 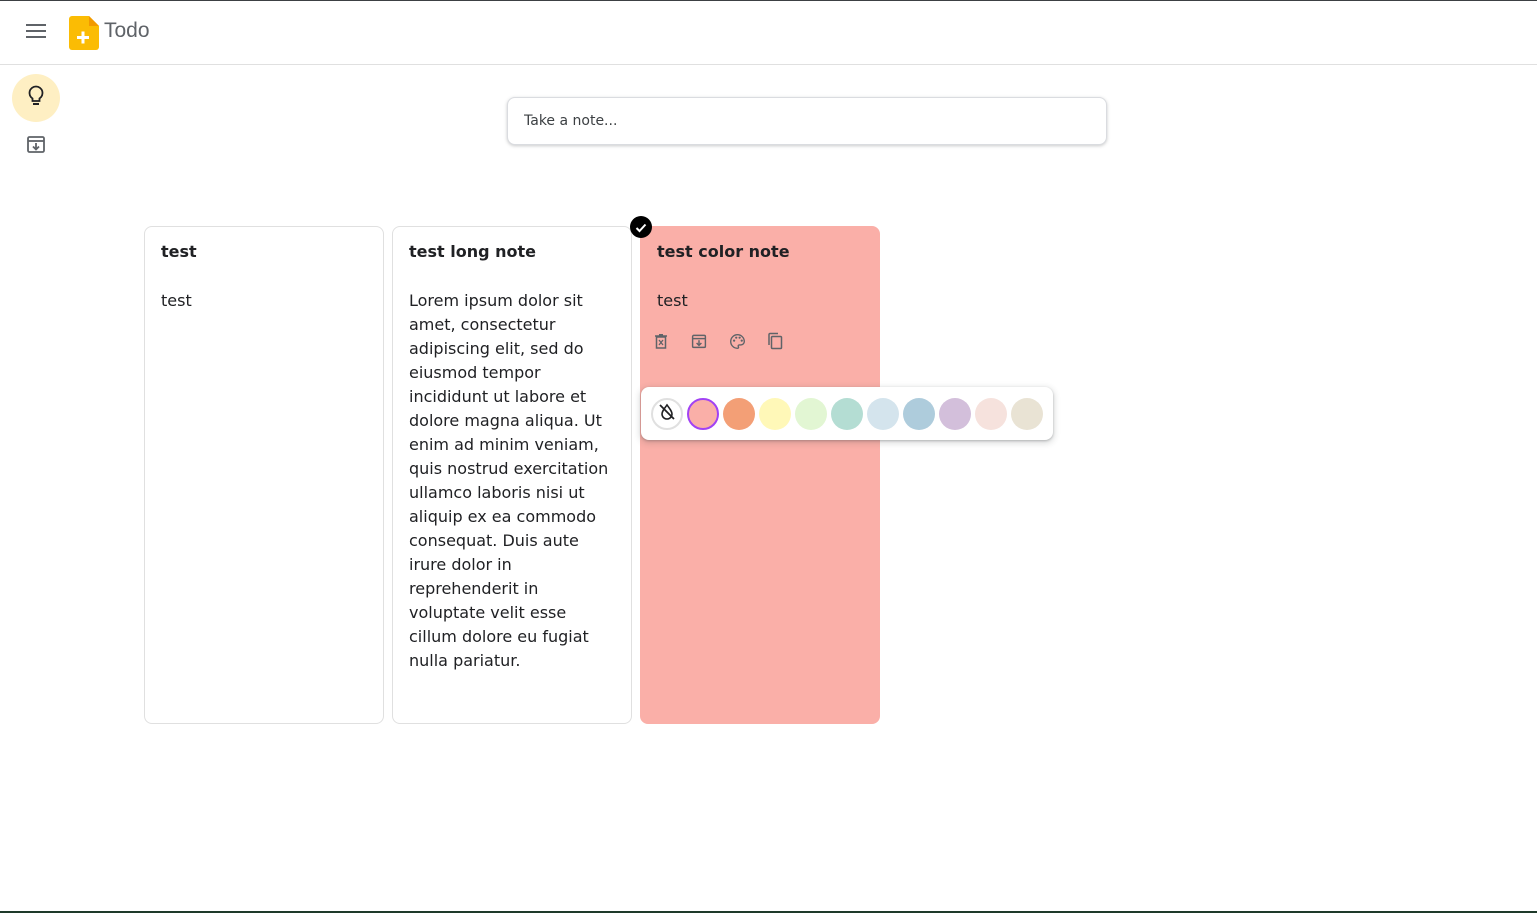 What do you see at coordinates (768, 33) in the screenshot?
I see `top-header: Todo` at bounding box center [768, 33].